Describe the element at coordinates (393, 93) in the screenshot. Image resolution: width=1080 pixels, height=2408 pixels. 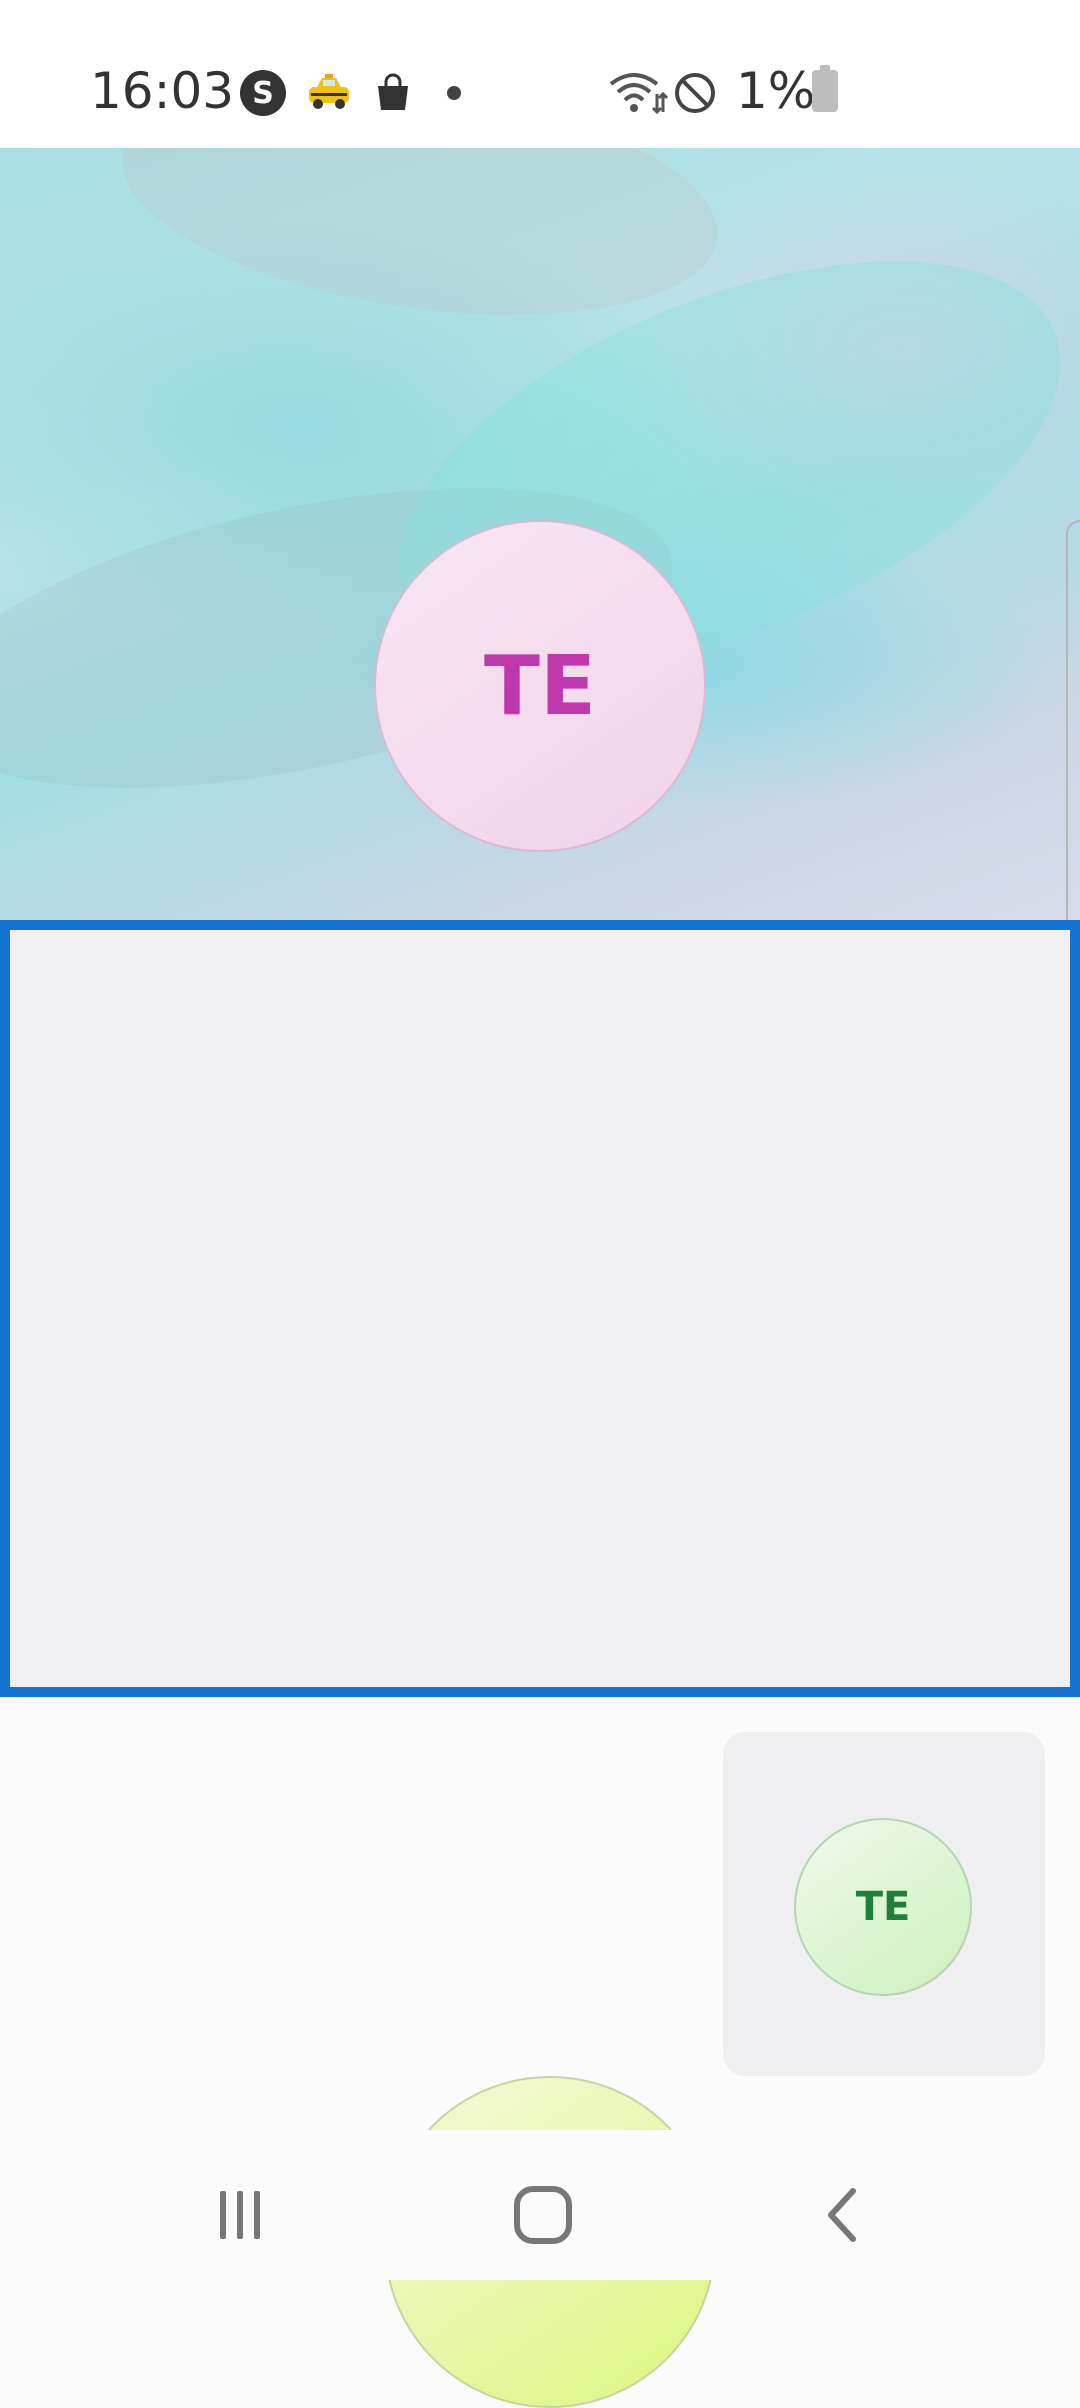
I see `shopping-bag-icon` at that location.